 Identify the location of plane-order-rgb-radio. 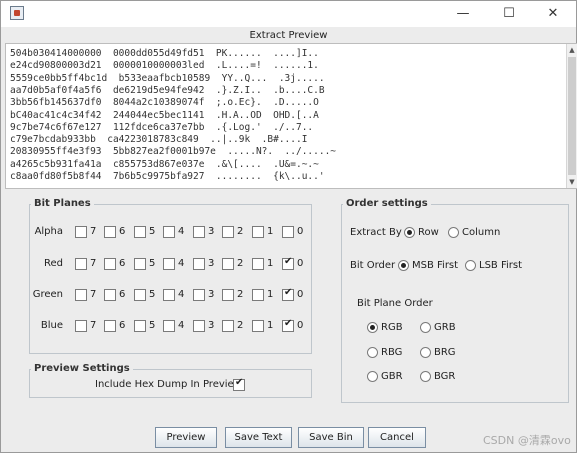
(372, 327).